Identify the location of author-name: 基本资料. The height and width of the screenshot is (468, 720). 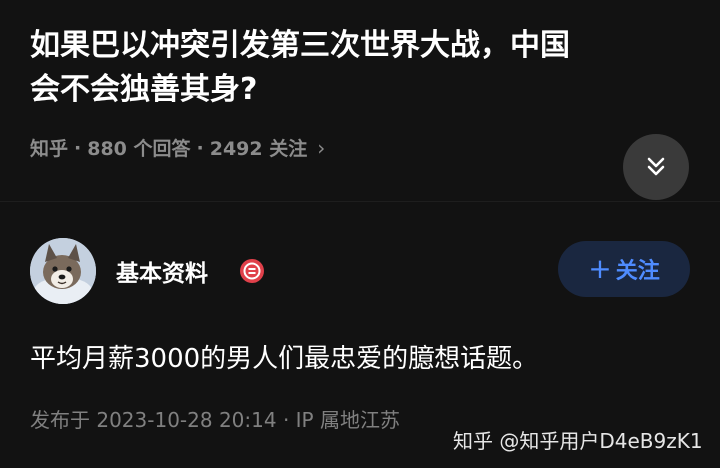
(162, 271).